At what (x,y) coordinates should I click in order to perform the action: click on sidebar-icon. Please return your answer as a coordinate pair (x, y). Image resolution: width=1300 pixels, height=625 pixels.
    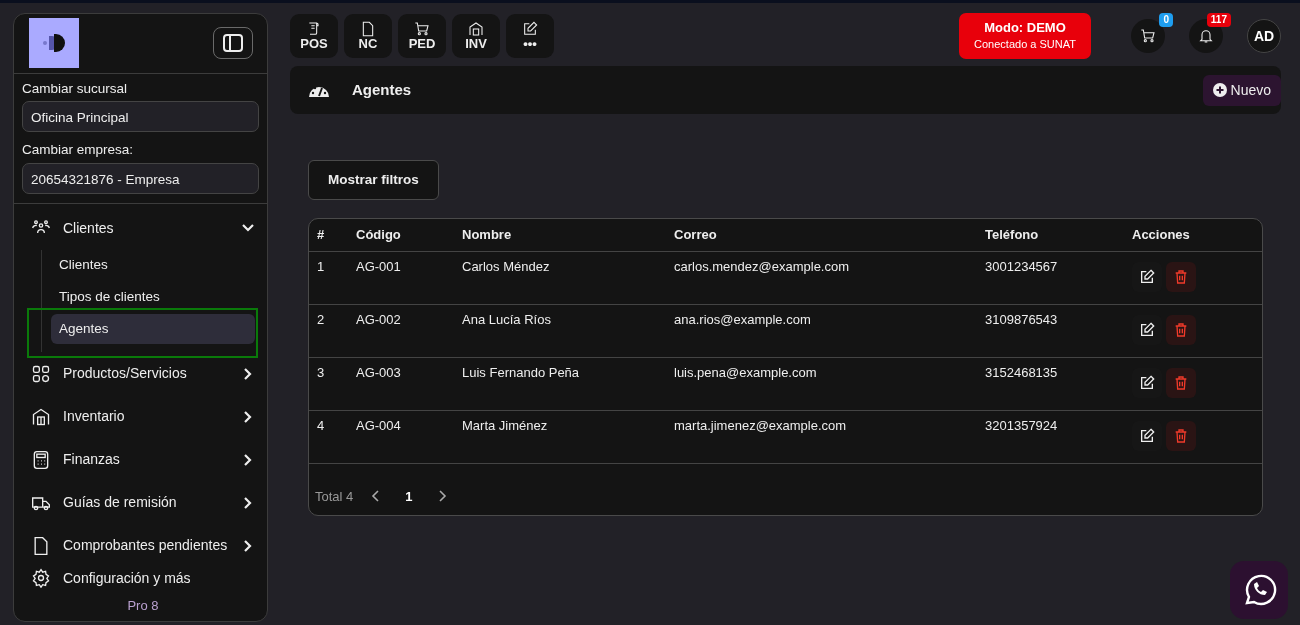
    Looking at the image, I should click on (233, 43).